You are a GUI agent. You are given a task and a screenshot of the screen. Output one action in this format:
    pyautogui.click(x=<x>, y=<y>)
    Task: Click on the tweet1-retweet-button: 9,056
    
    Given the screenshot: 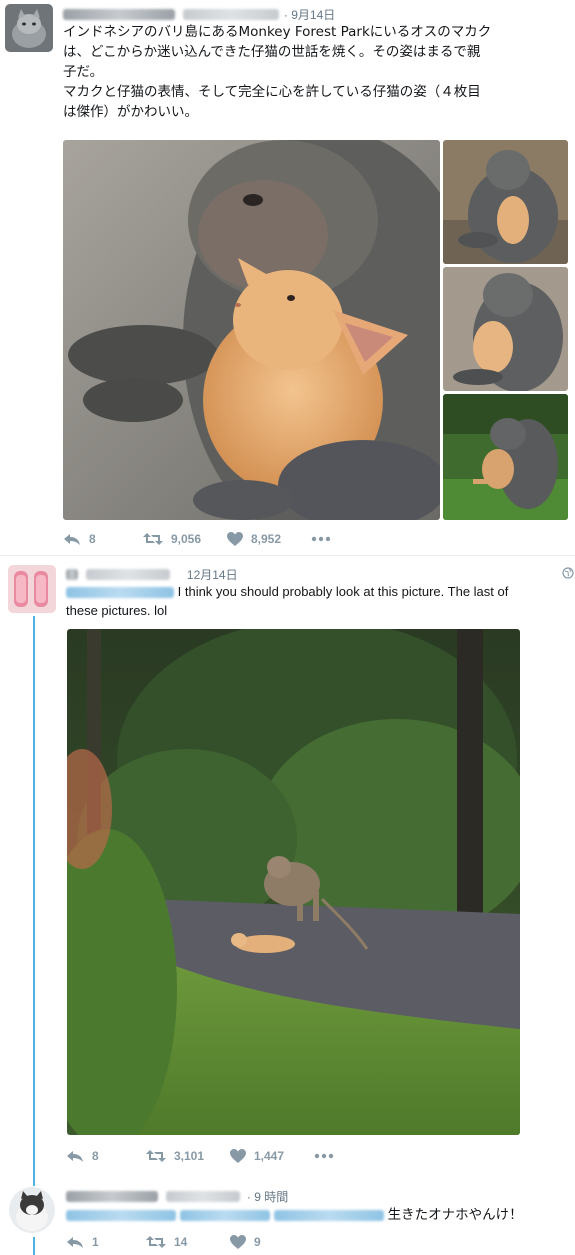 What is the action you would take?
    pyautogui.click(x=185, y=539)
    